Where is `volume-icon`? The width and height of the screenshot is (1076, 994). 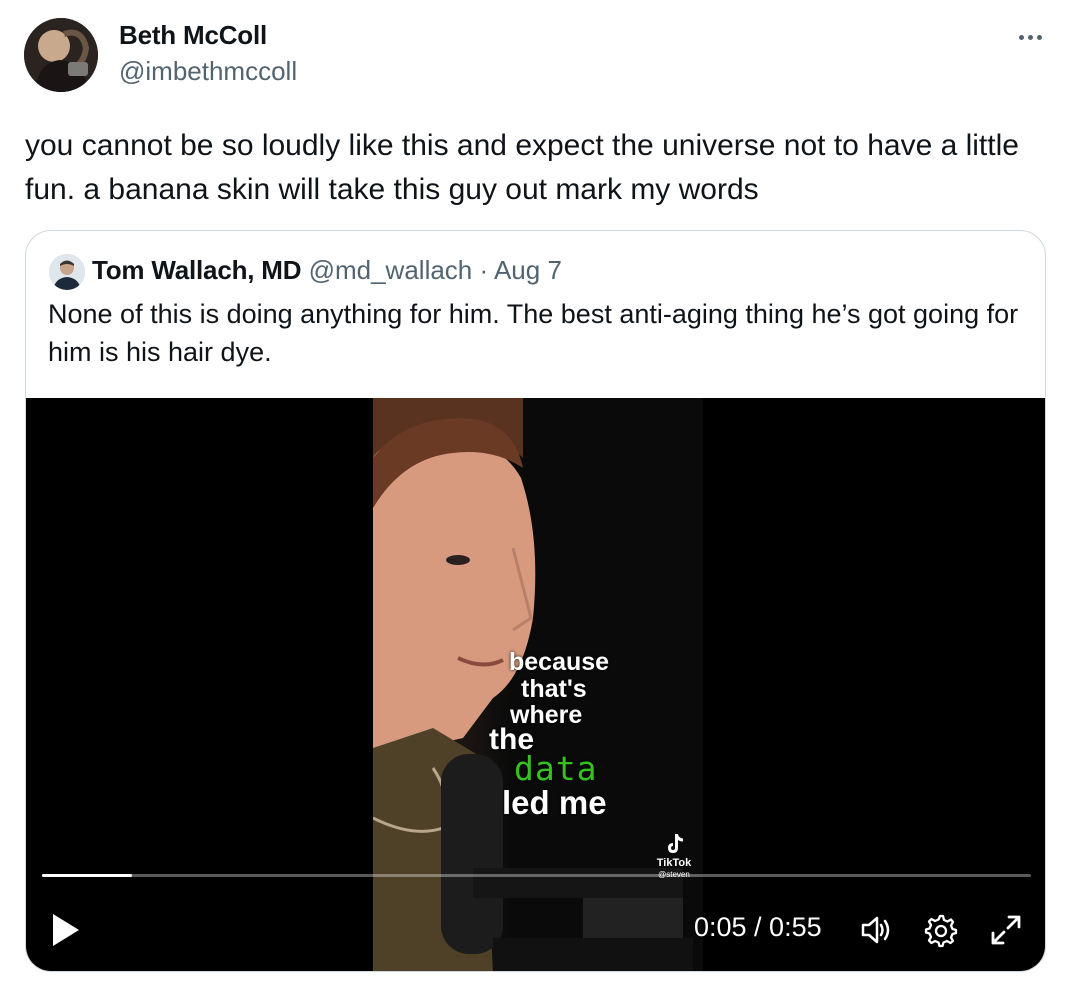 volume-icon is located at coordinates (875, 930).